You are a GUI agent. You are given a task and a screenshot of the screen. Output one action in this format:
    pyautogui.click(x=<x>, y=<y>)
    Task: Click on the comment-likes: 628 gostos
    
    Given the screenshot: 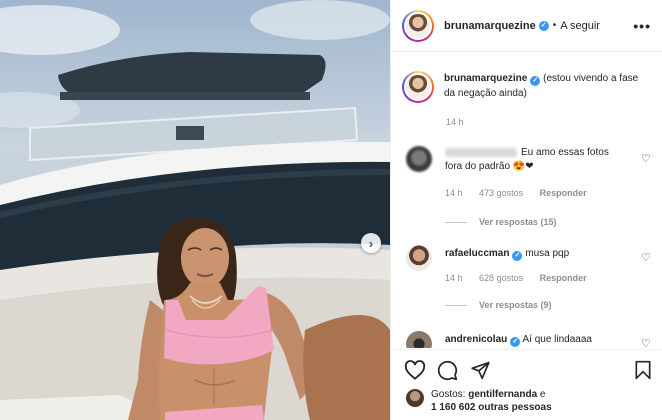 What is the action you would take?
    pyautogui.click(x=501, y=278)
    